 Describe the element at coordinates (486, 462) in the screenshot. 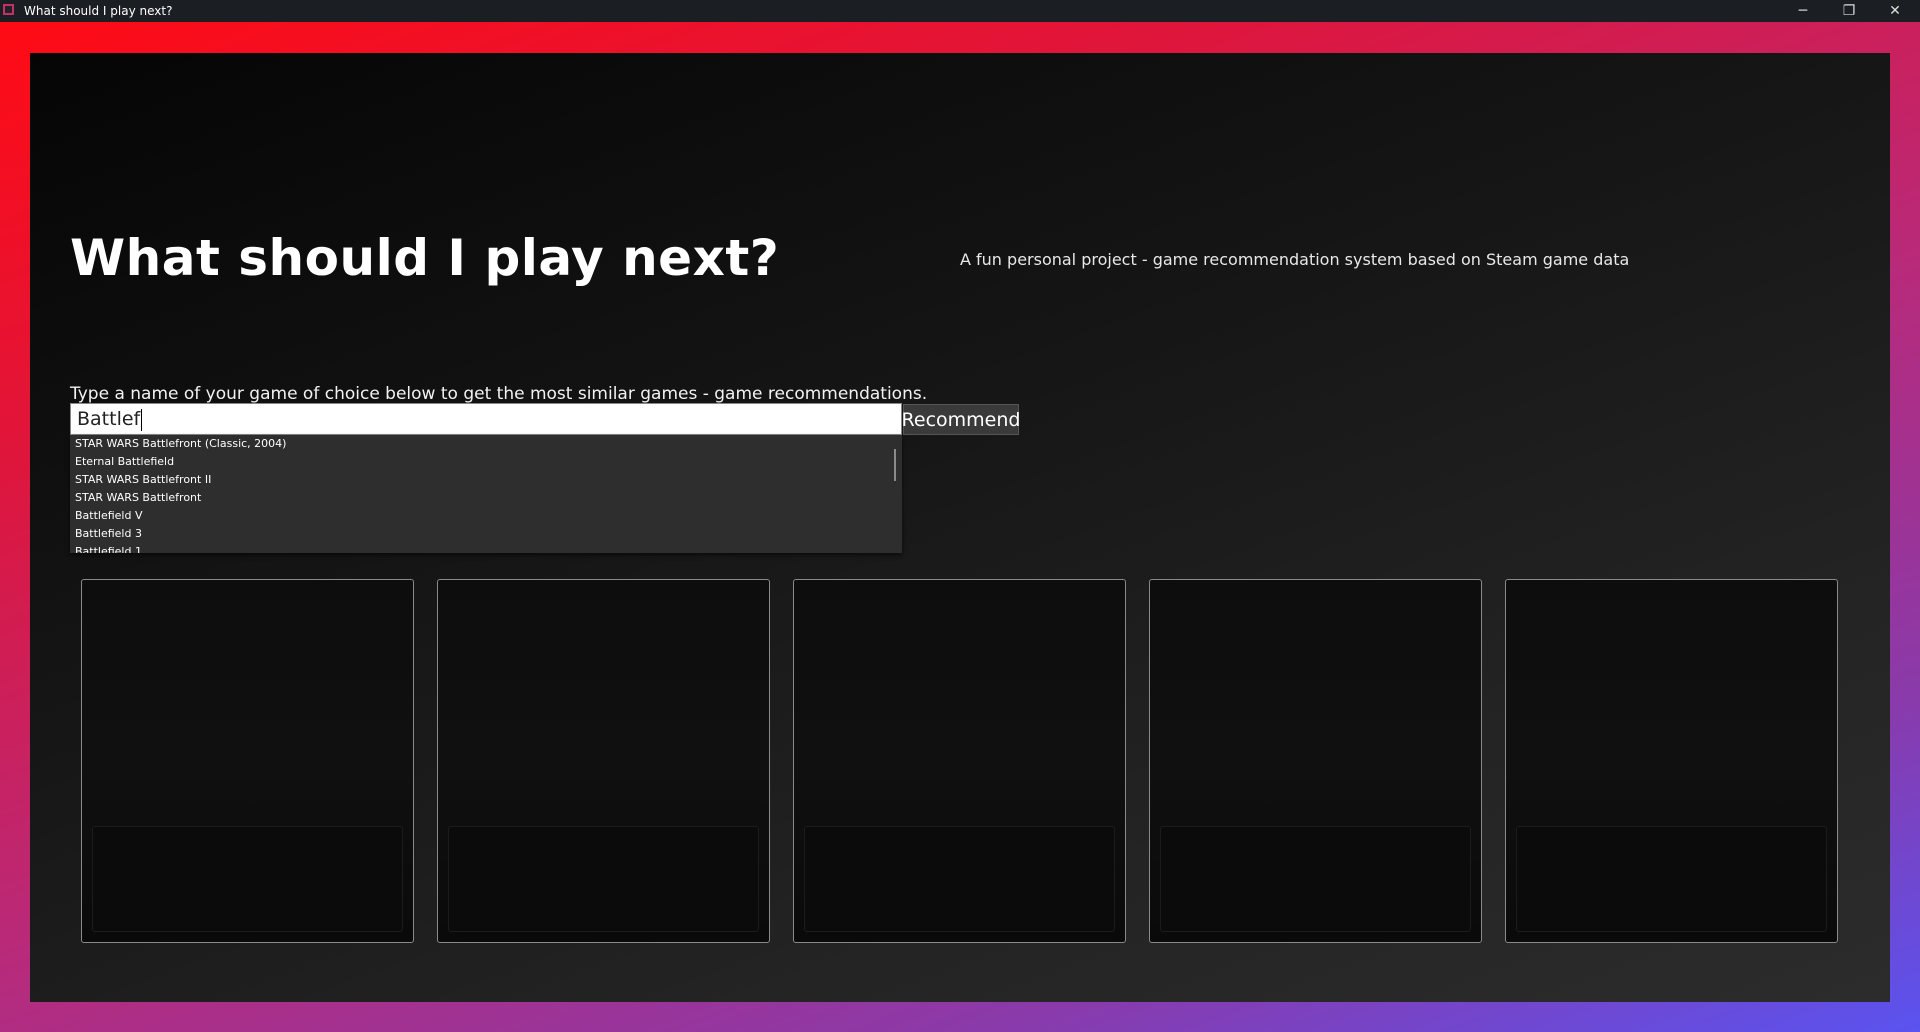

I see `suggestion-item: Eternal Battlefield` at that location.